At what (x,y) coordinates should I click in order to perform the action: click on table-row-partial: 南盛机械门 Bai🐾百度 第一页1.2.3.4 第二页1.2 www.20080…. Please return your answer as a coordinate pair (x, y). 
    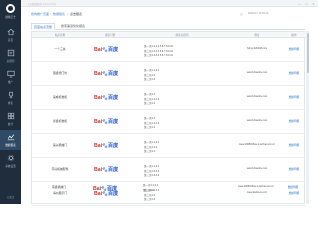
    Looking at the image, I should click on (168, 192).